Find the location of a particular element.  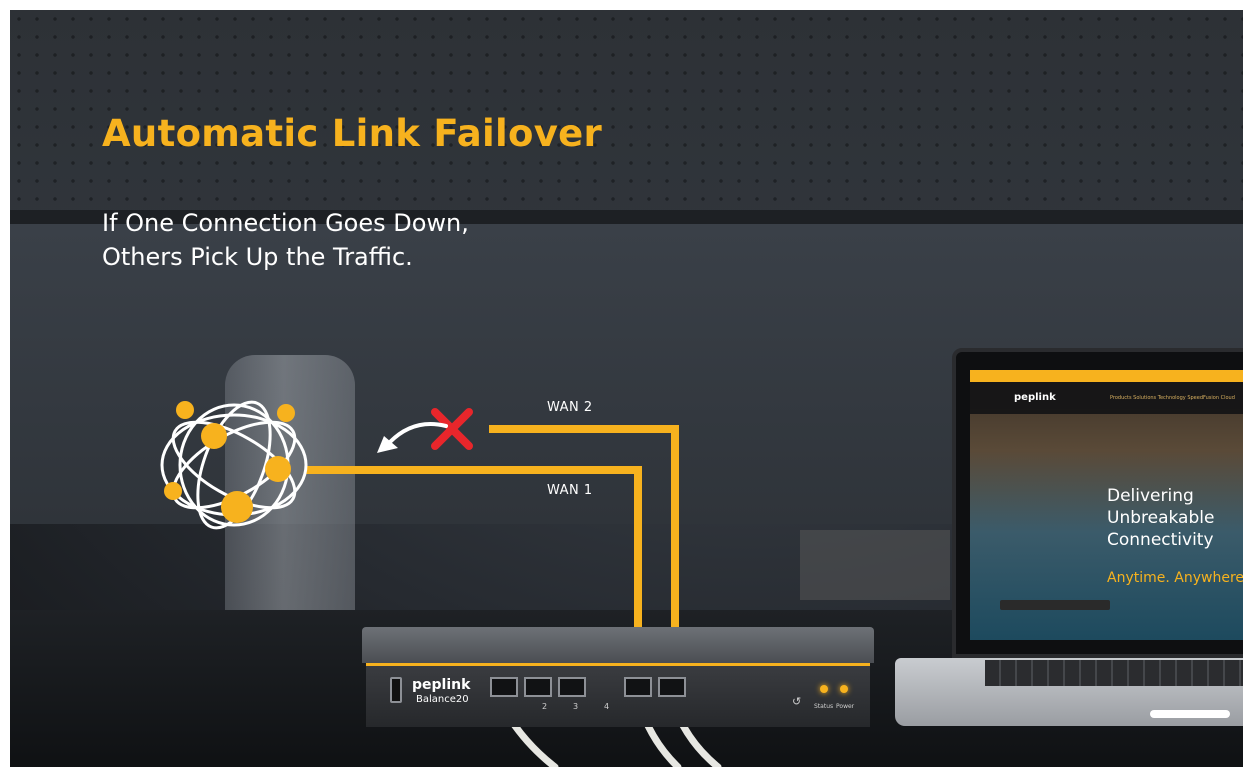

port-label: 3 is located at coordinates (576, 706).